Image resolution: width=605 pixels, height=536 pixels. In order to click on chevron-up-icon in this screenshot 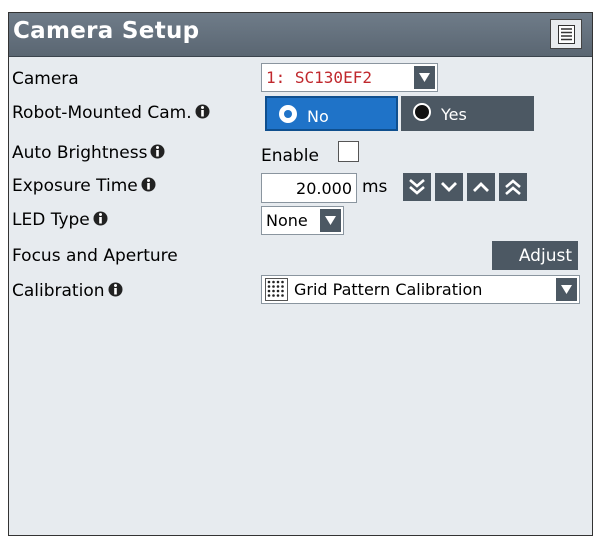, I will do `click(481, 187)`.